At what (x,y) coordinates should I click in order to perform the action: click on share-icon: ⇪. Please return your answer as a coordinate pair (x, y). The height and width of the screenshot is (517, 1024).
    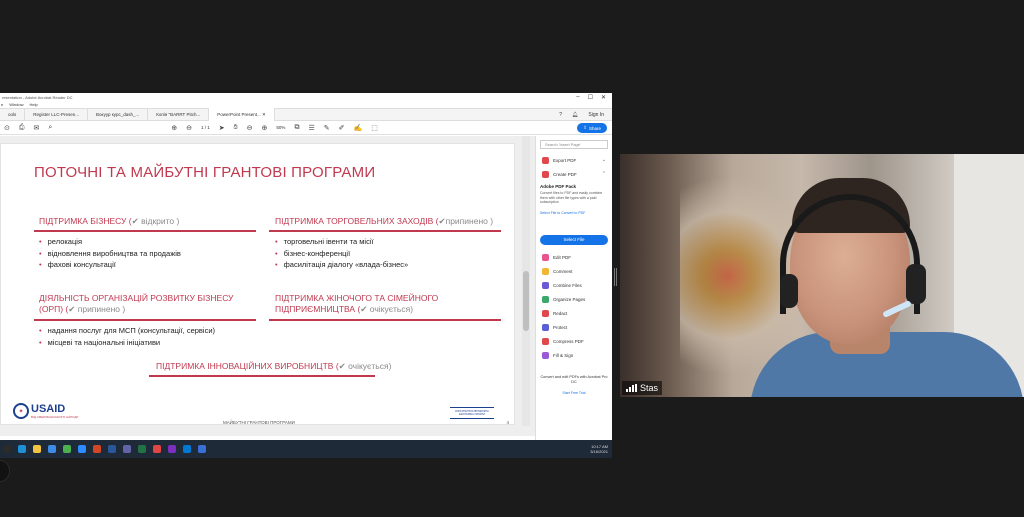
    Looking at the image, I should click on (585, 127).